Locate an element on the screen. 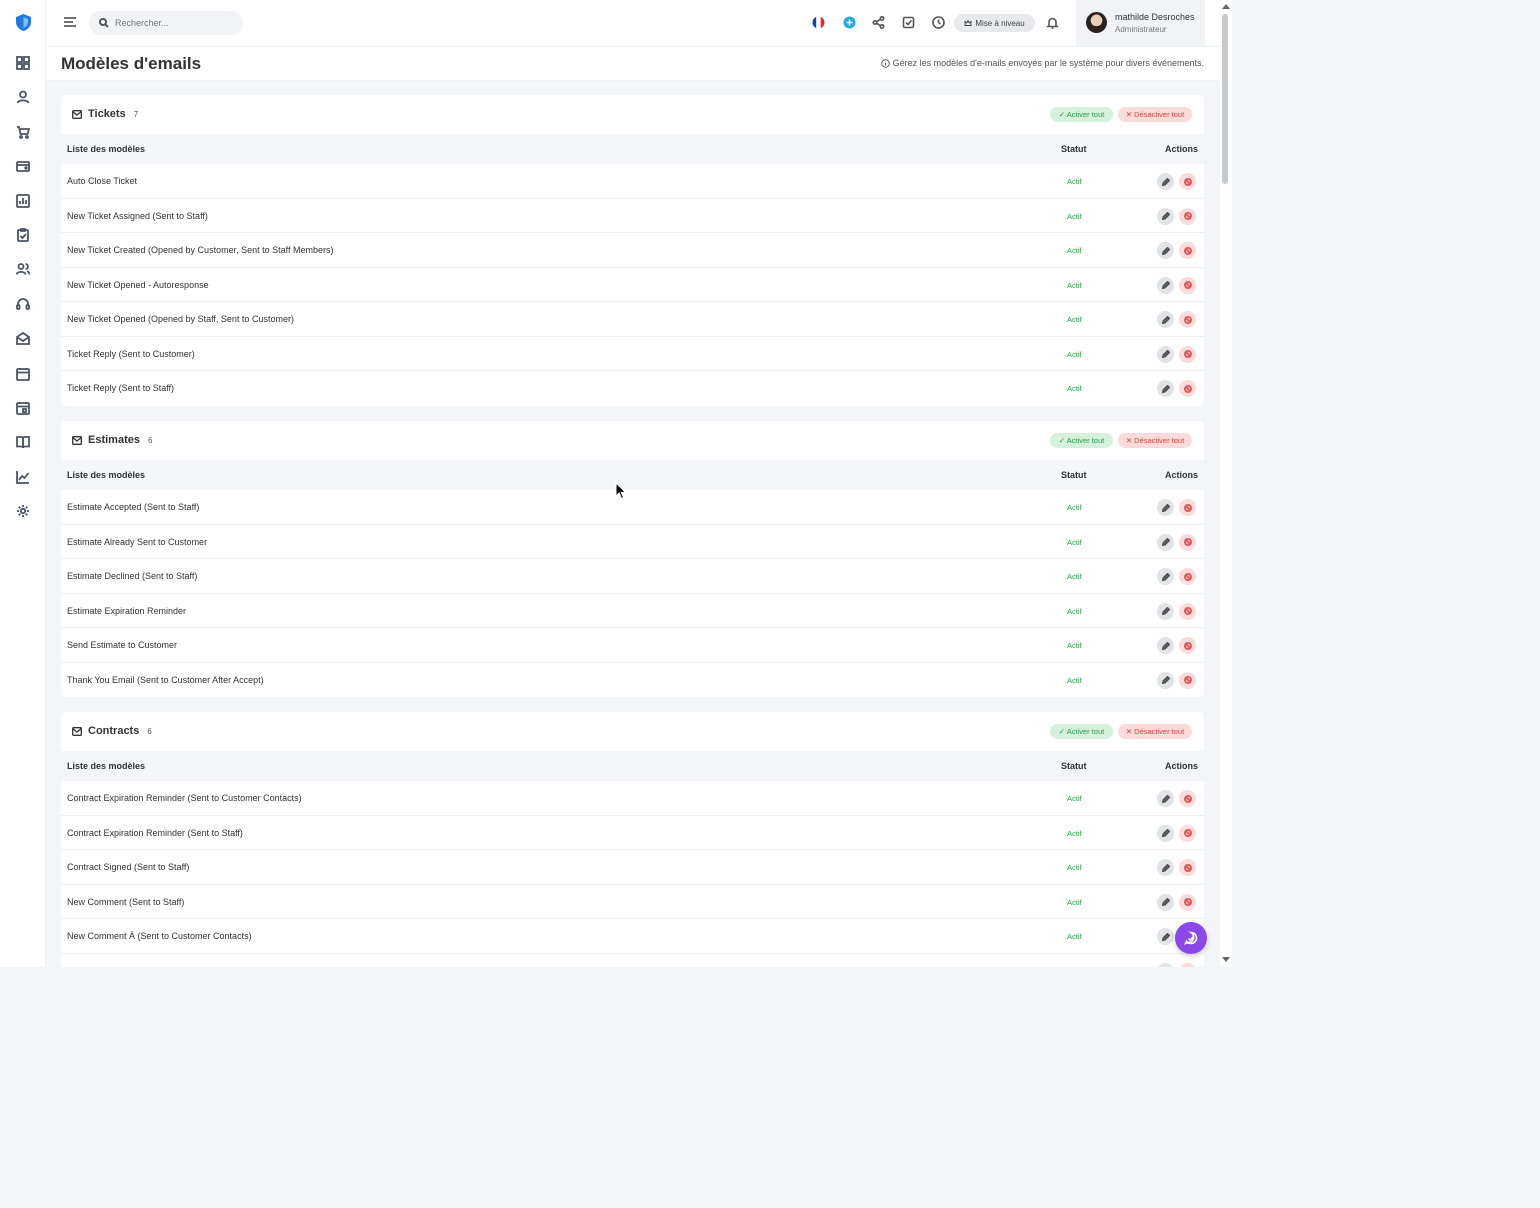 The width and height of the screenshot is (1540, 1208). section-title: Tickets 7 is located at coordinates (113, 114).